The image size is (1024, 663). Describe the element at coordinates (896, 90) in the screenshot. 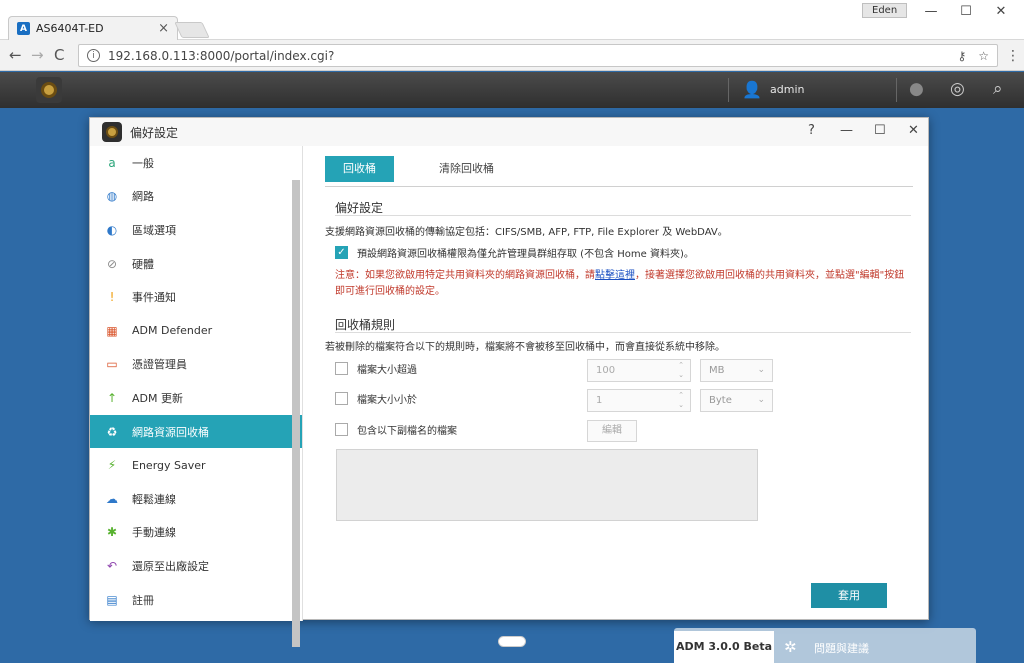

I see `divider` at that location.